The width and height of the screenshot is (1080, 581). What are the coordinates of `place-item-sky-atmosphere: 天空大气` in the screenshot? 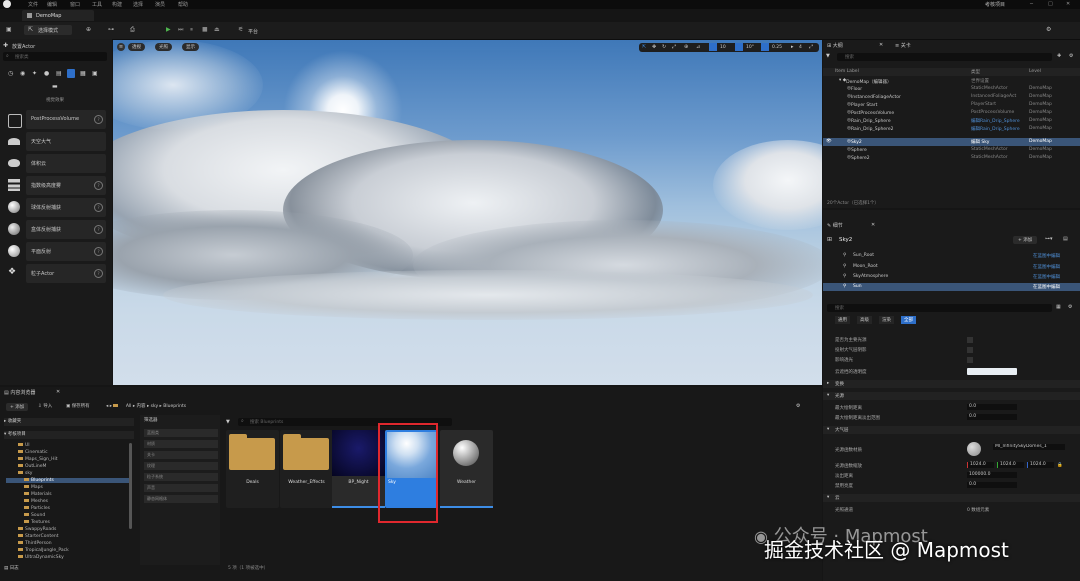 It's located at (66, 141).